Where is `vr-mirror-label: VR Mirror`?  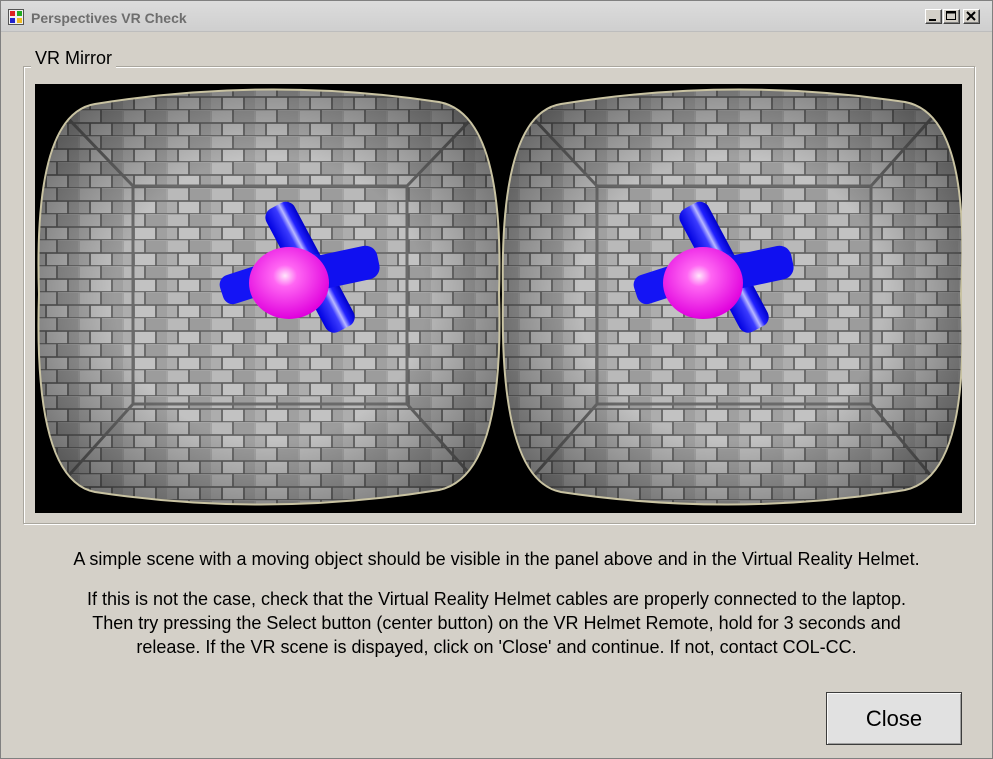
vr-mirror-label: VR Mirror is located at coordinates (73, 58).